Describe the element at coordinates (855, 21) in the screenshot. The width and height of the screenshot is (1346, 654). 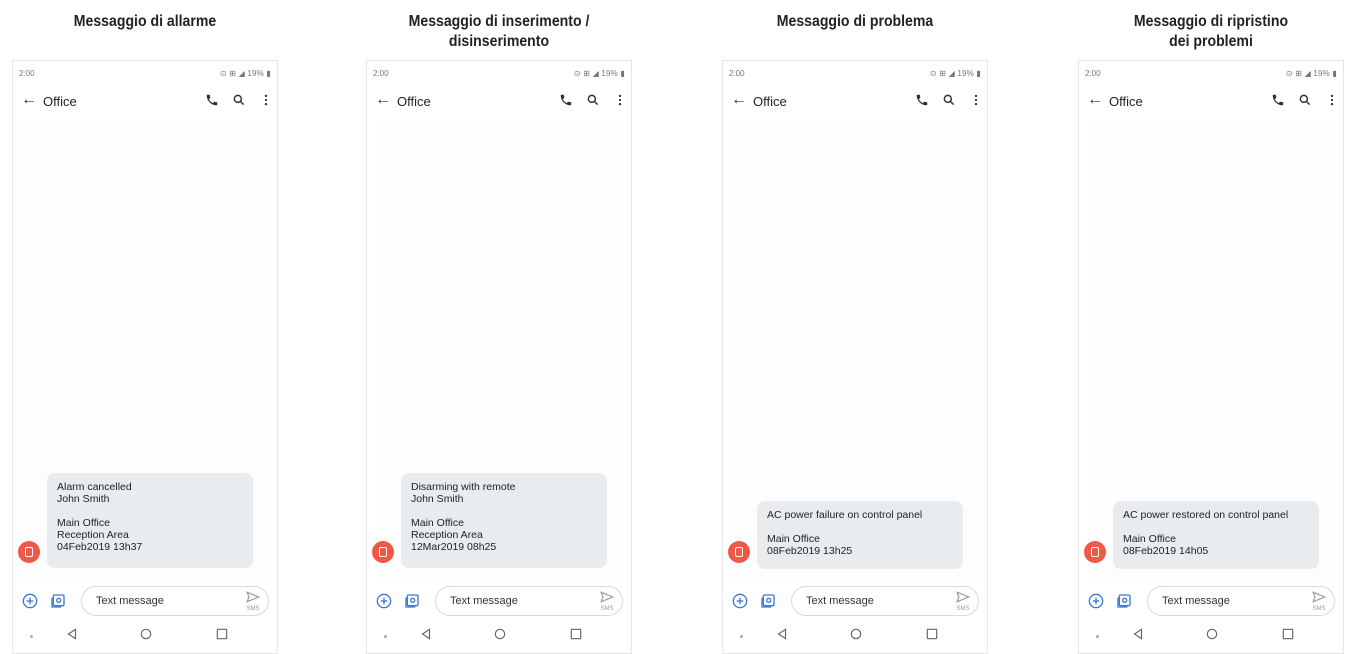
I see `caption: Messaggio di problema` at that location.